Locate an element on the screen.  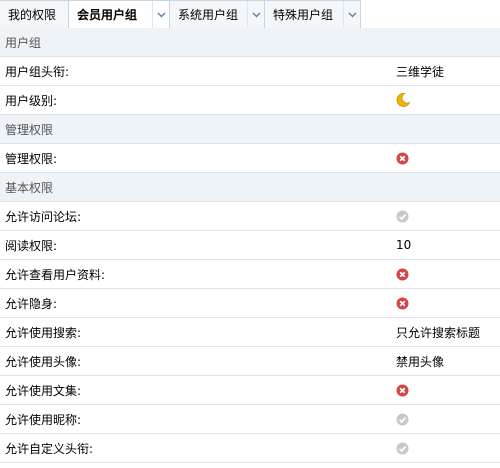
row-label: 允许访问论坛: is located at coordinates (43, 216).